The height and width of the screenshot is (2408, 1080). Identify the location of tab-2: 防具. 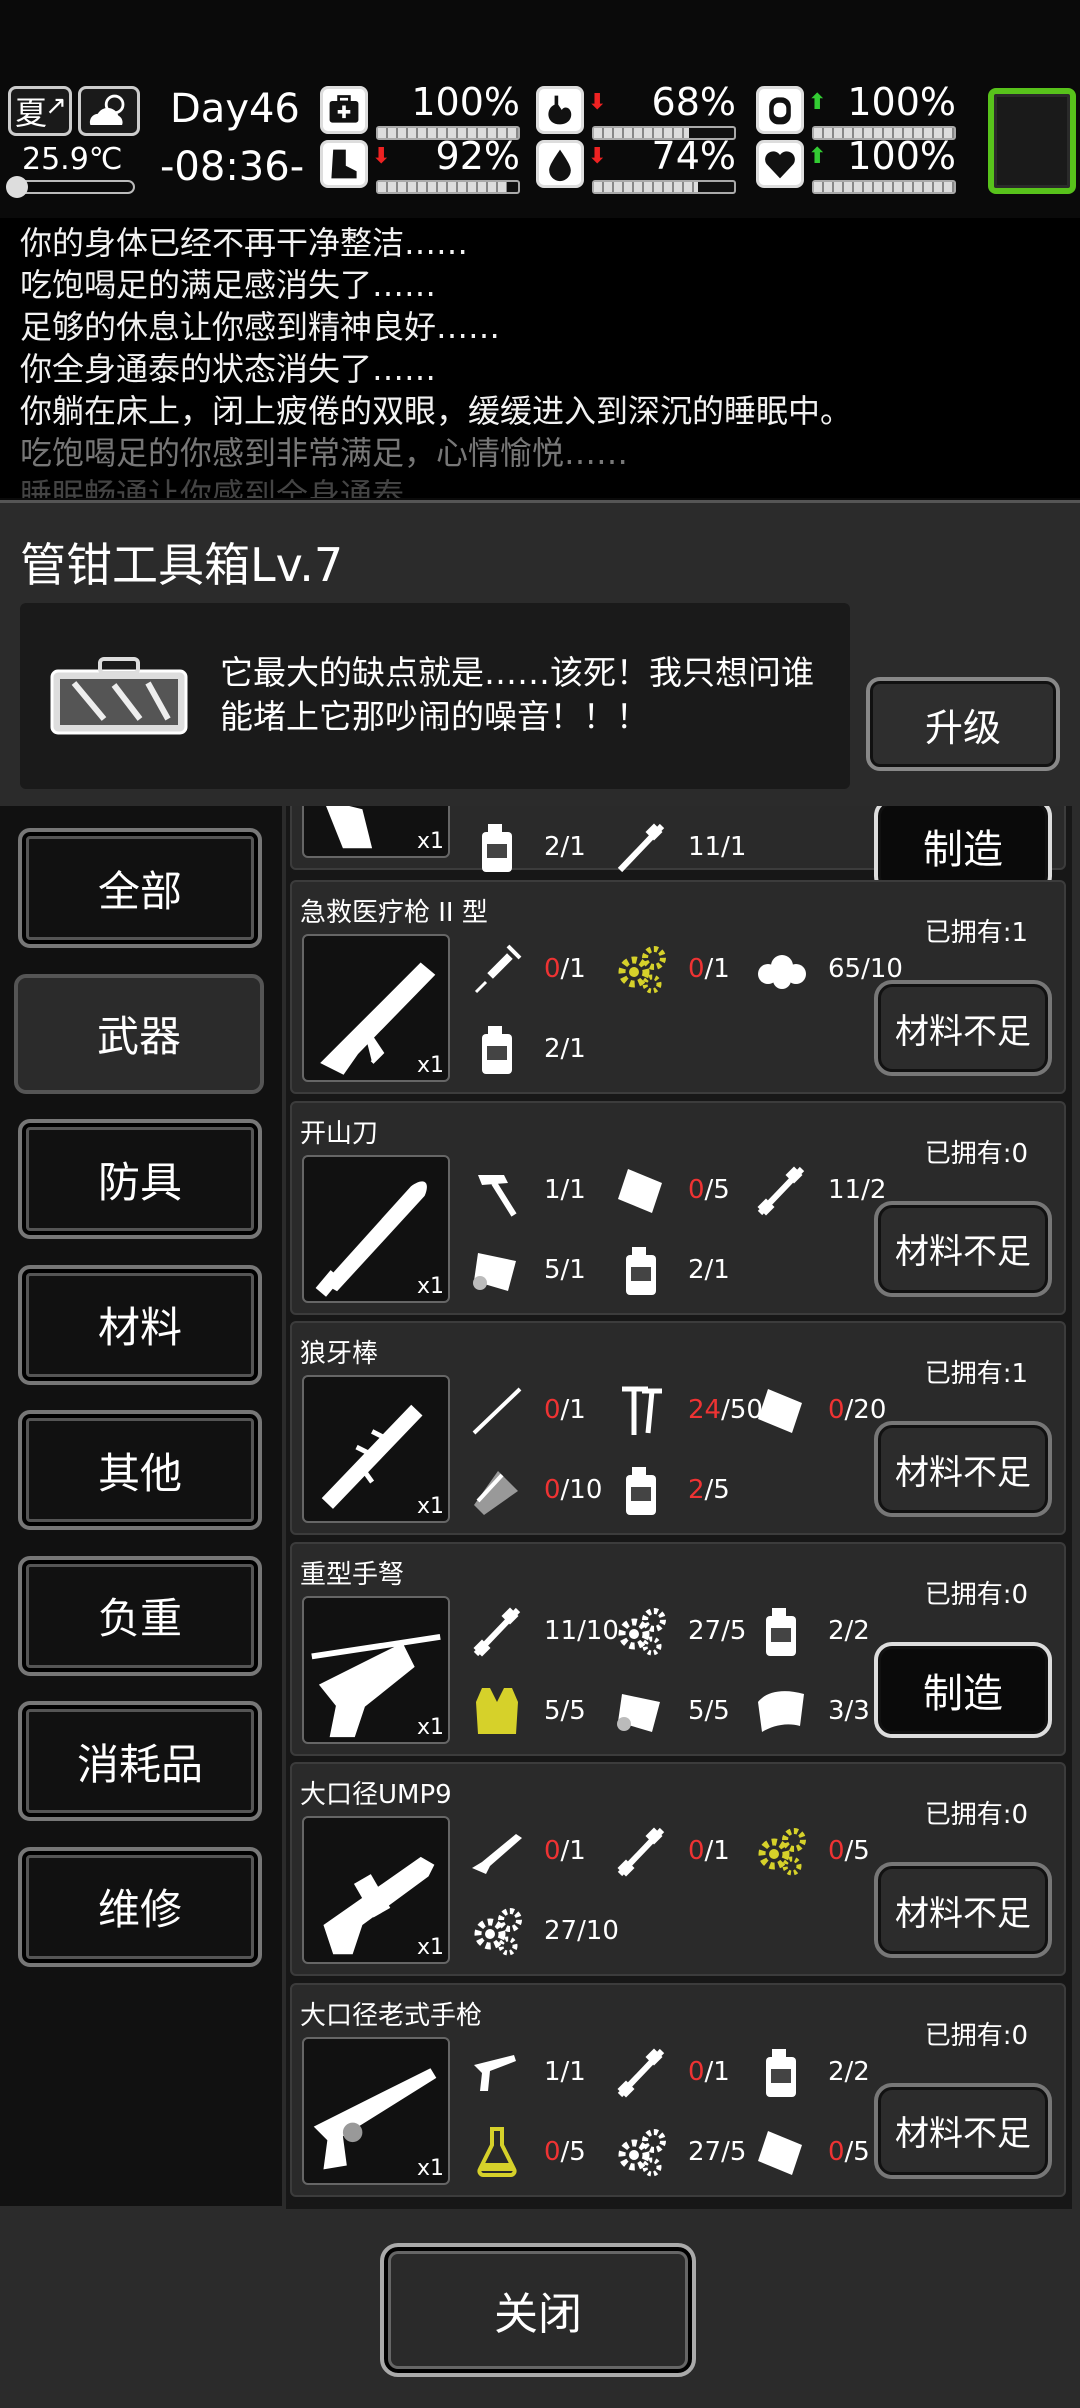
(140, 1179).